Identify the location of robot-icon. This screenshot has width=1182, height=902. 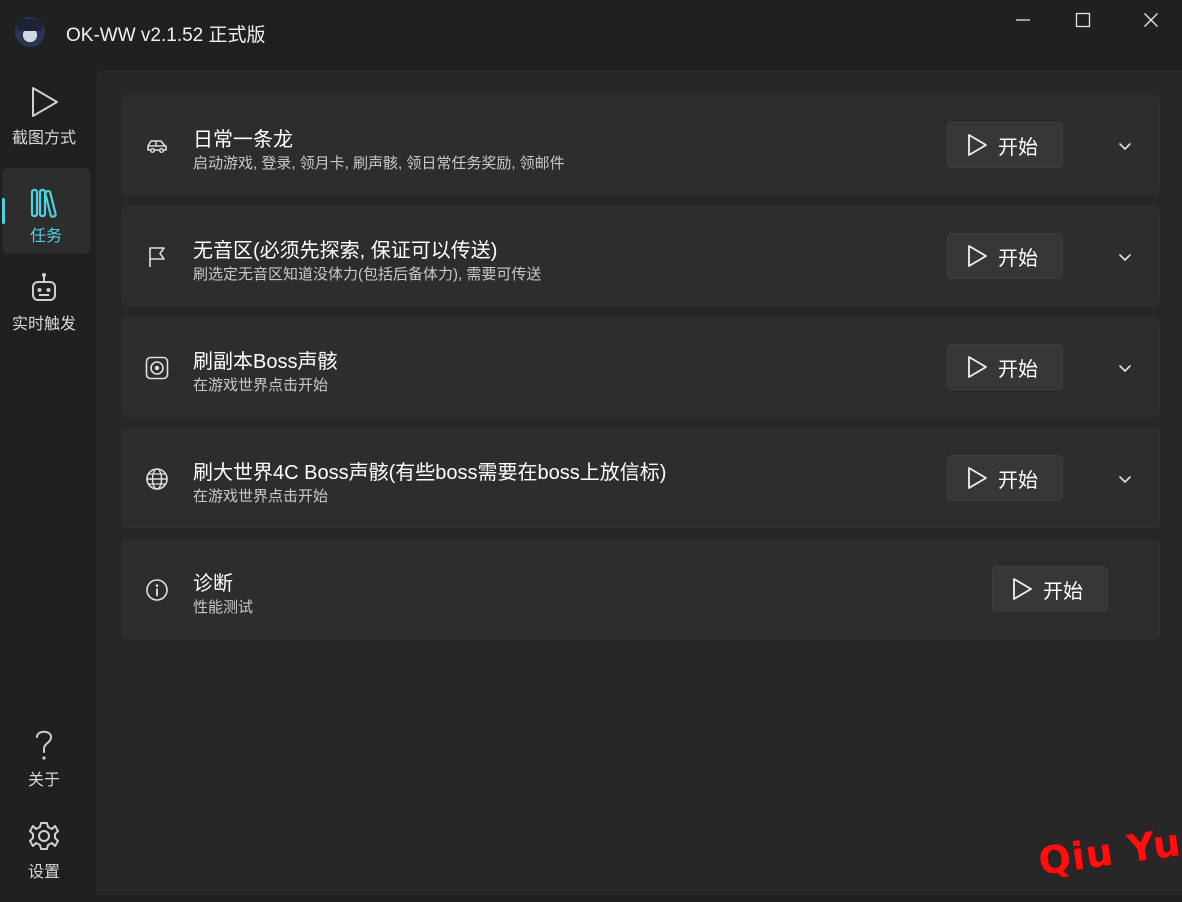
(44, 287).